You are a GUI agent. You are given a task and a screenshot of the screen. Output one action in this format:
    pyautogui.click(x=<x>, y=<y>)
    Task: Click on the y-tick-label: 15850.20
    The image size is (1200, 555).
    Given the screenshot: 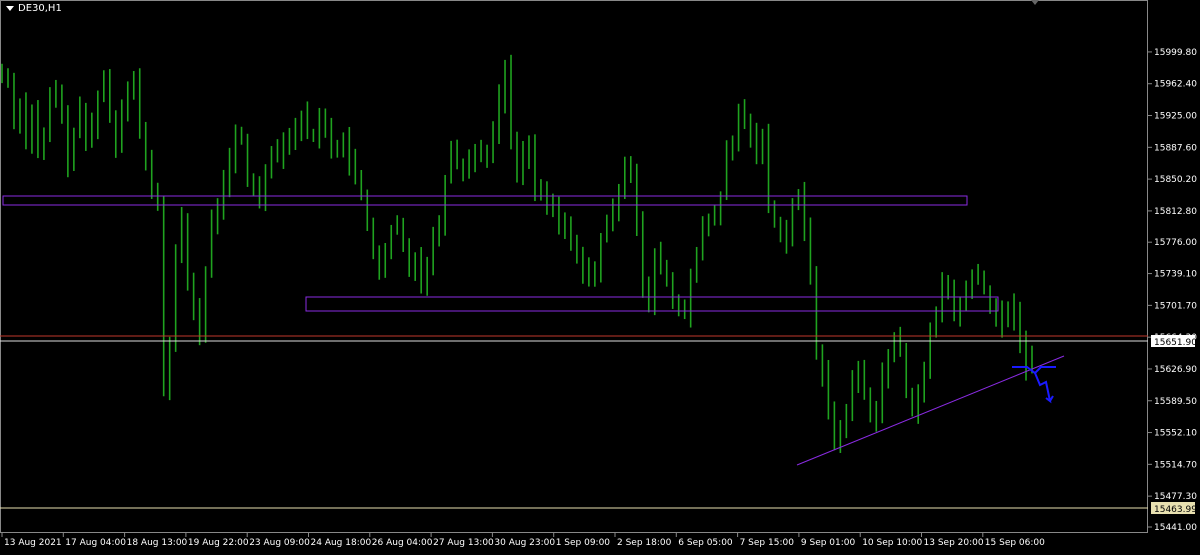 What is the action you would take?
    pyautogui.click(x=1175, y=180)
    